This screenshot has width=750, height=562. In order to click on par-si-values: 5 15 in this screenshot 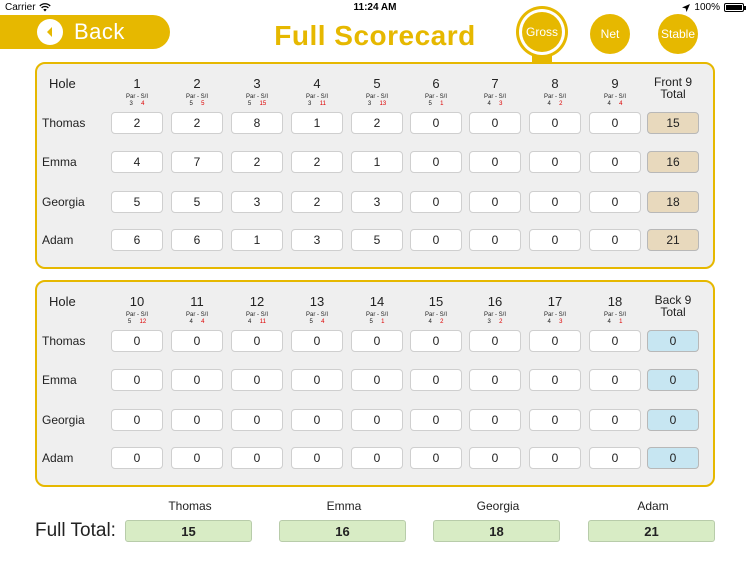, I will do `click(257, 104)`.